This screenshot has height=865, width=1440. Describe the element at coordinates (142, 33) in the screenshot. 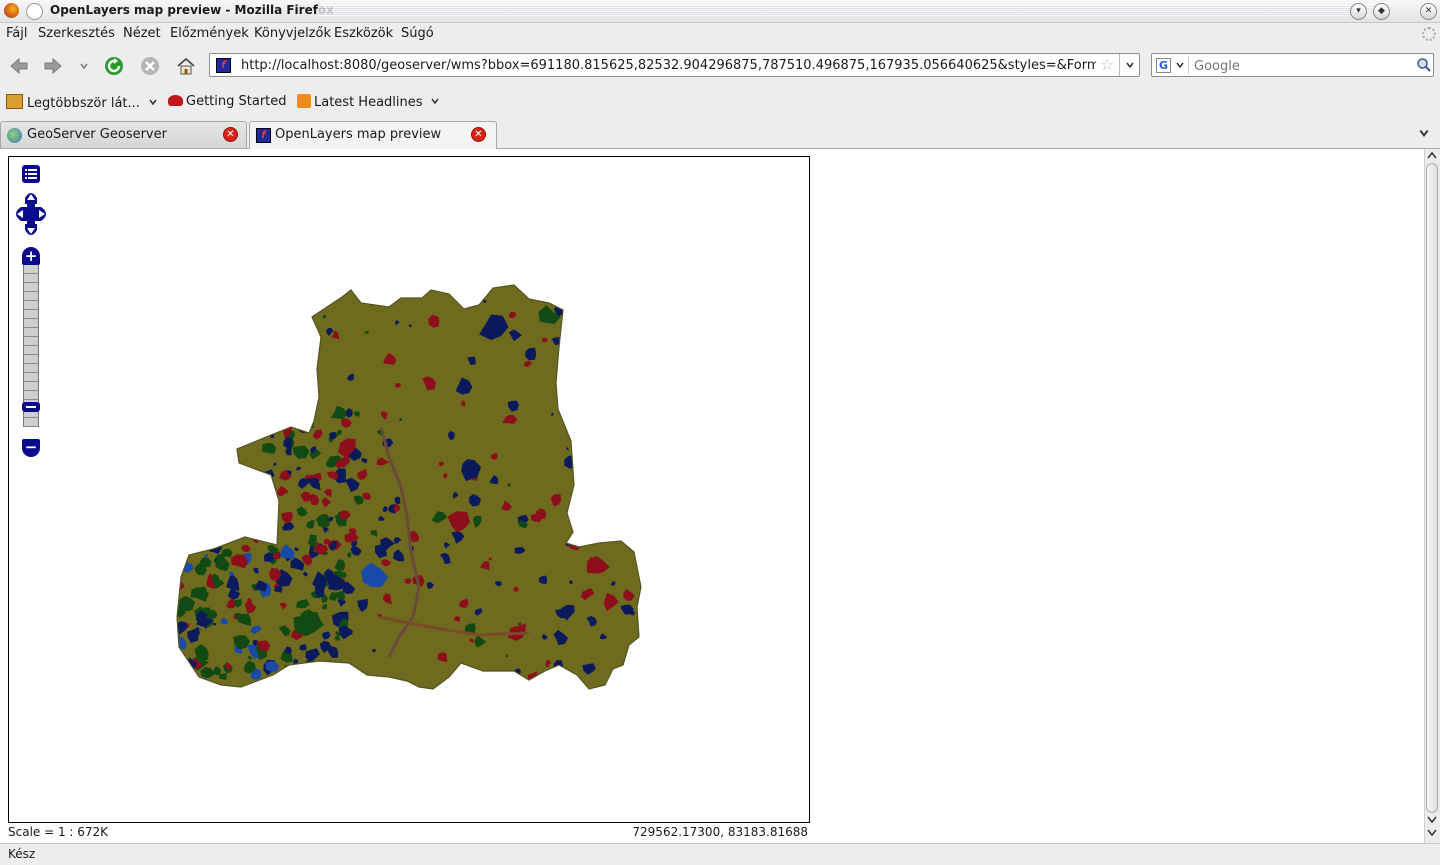

I see `menu-view: Nézet` at that location.